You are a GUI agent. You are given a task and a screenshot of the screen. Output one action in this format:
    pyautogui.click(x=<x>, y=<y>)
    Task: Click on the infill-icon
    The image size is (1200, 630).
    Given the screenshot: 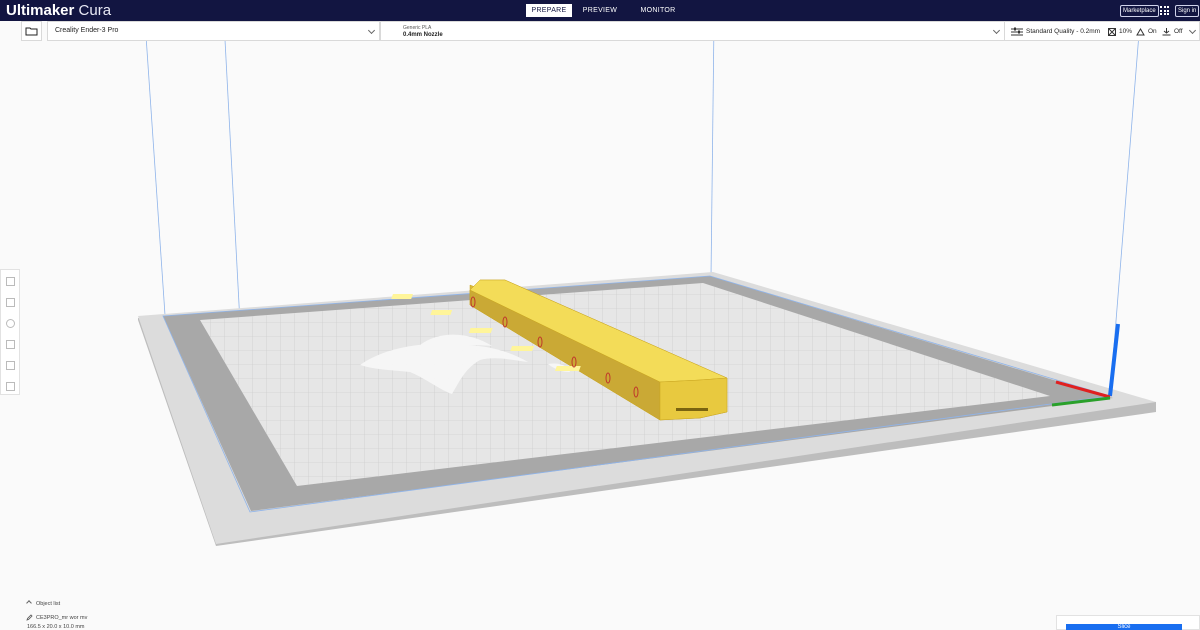 What is the action you would take?
    pyautogui.click(x=1112, y=32)
    